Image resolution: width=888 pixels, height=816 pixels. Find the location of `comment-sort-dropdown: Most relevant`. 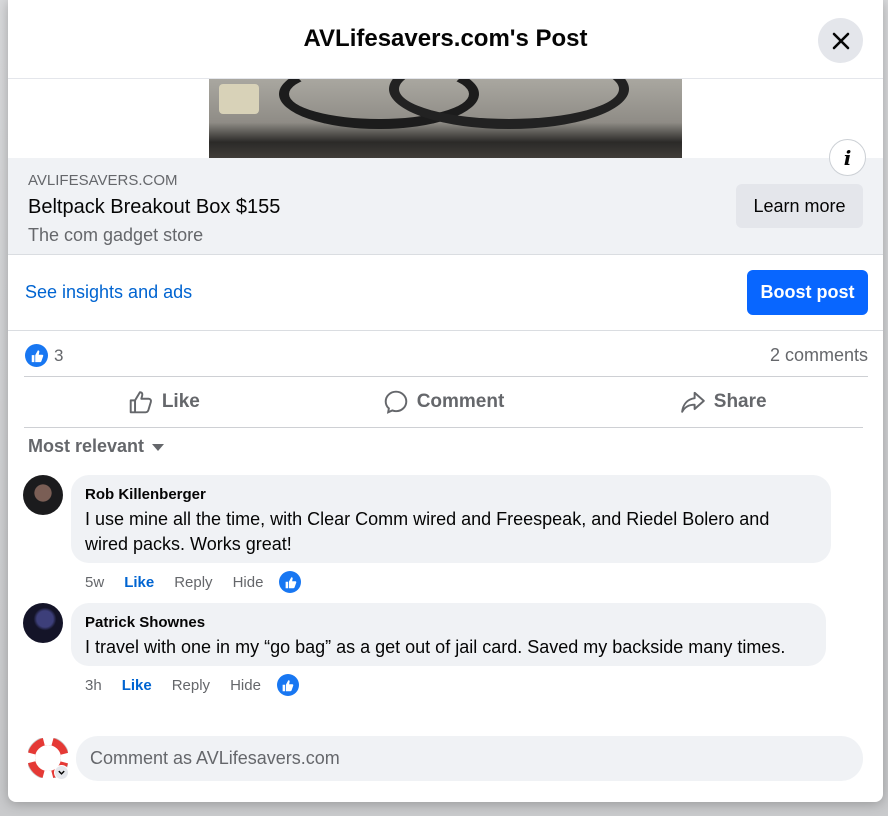

comment-sort-dropdown: Most relevant is located at coordinates (96, 446).